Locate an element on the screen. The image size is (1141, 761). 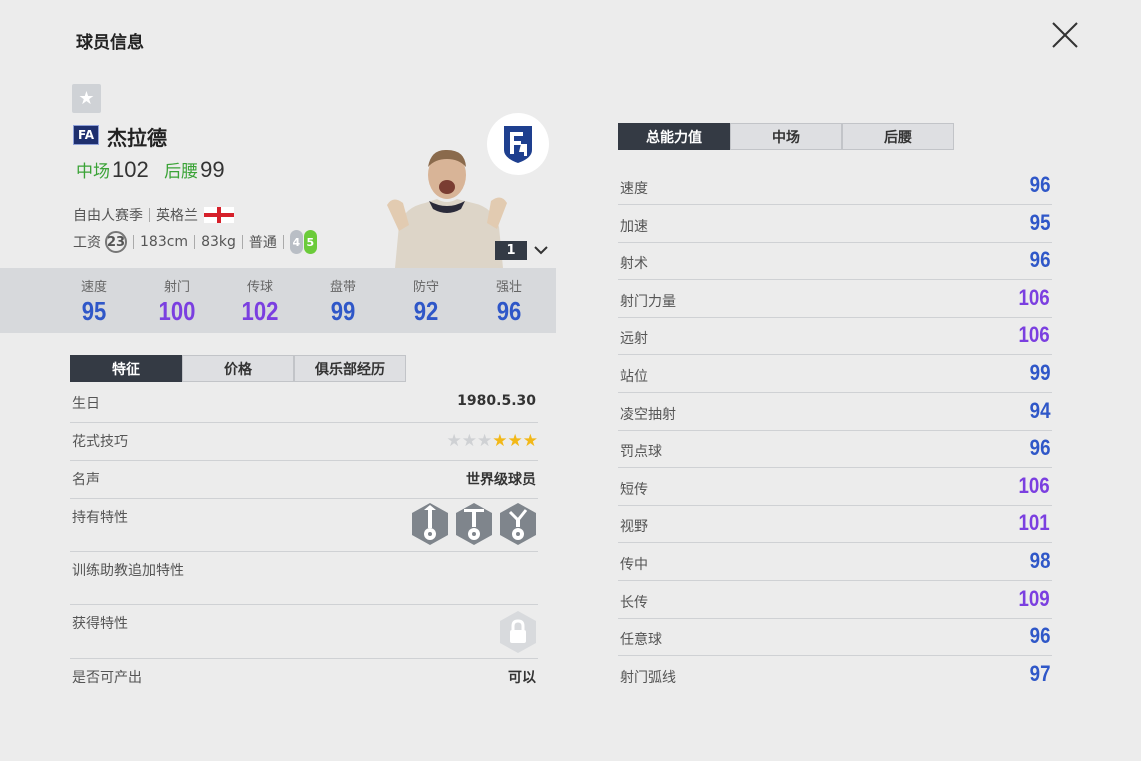
main-stat-label: 防守 is located at coordinates (425, 287).